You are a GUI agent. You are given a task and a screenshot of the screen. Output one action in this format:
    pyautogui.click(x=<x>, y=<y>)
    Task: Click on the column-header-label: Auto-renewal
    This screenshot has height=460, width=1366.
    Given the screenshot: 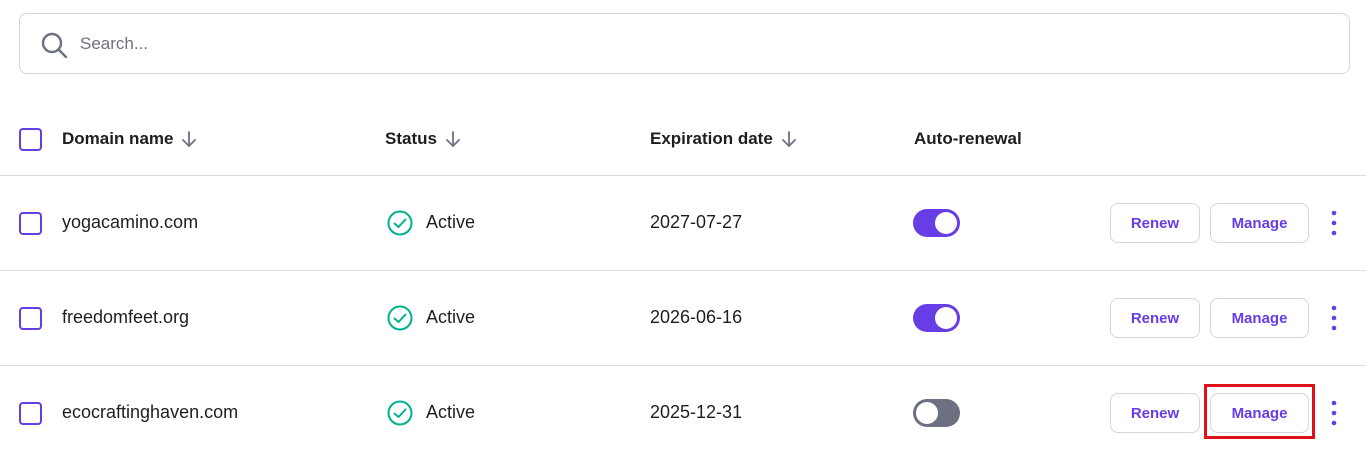 What is the action you would take?
    pyautogui.click(x=968, y=138)
    